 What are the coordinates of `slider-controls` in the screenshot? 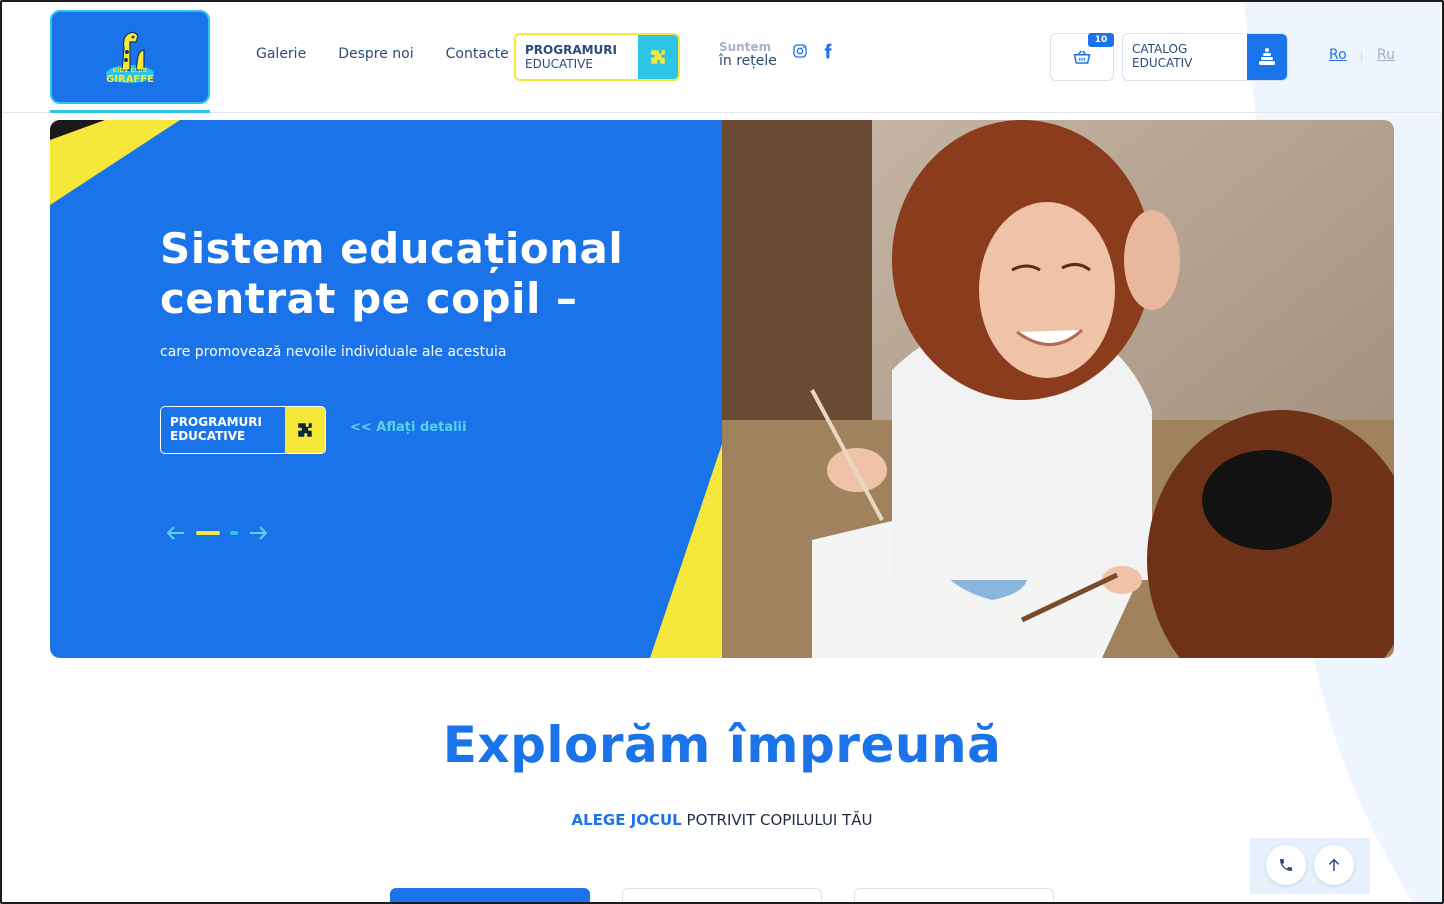 It's located at (217, 533).